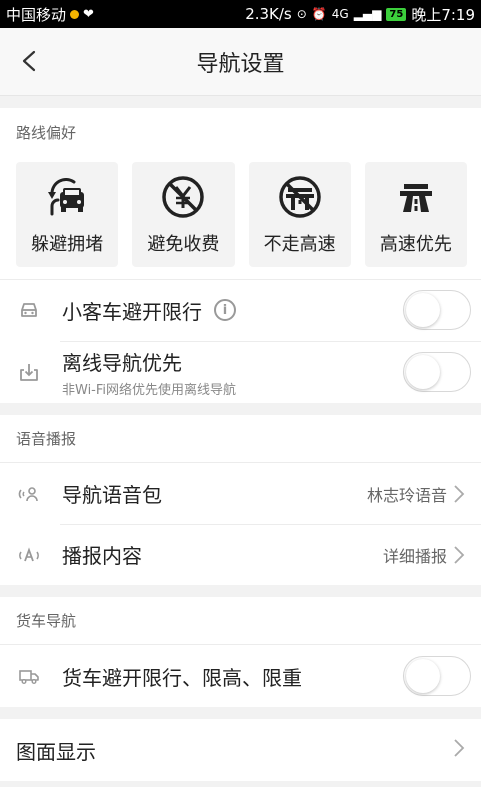  Describe the element at coordinates (36, 14) in the screenshot. I see `carrier-name: 中国移动` at that location.